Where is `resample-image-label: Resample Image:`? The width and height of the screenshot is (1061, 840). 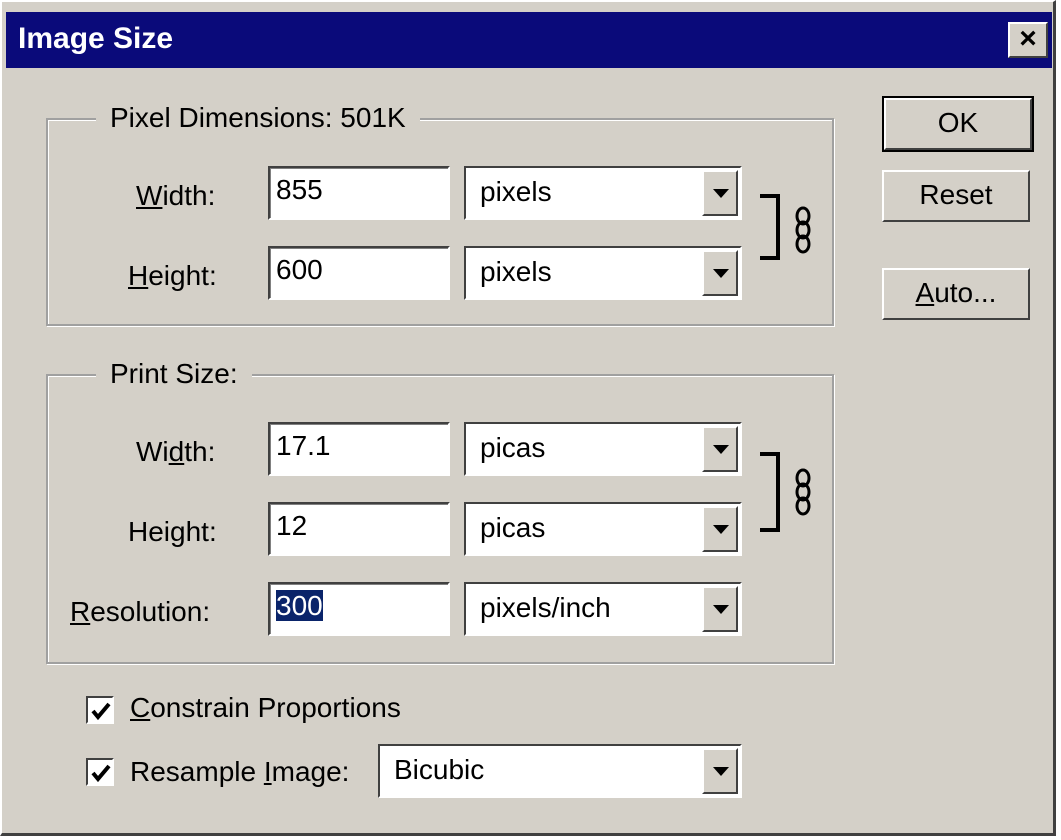
resample-image-label: Resample Image: is located at coordinates (239, 772).